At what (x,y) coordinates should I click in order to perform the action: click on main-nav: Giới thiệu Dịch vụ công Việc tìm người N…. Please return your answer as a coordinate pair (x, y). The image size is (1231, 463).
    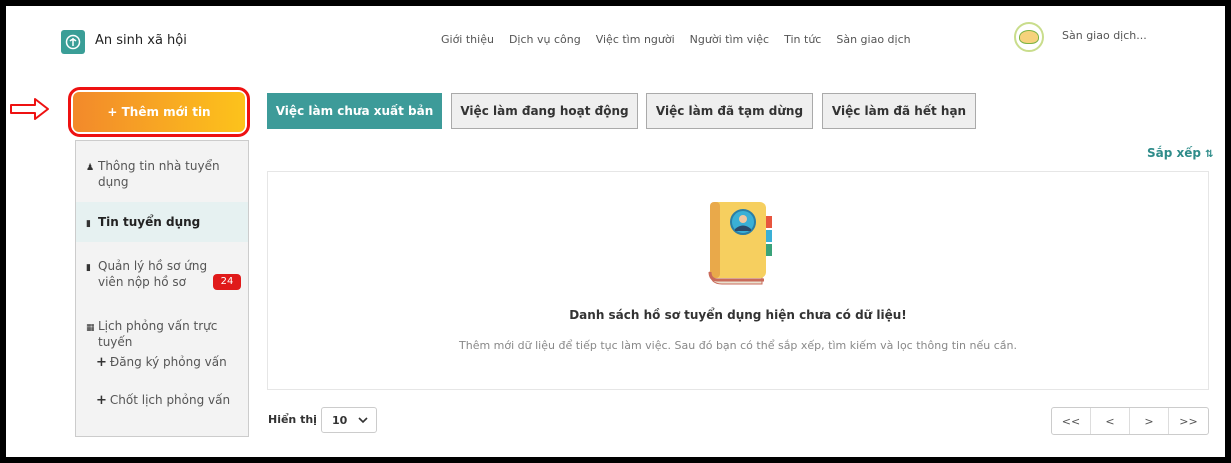
    Looking at the image, I should click on (683, 40).